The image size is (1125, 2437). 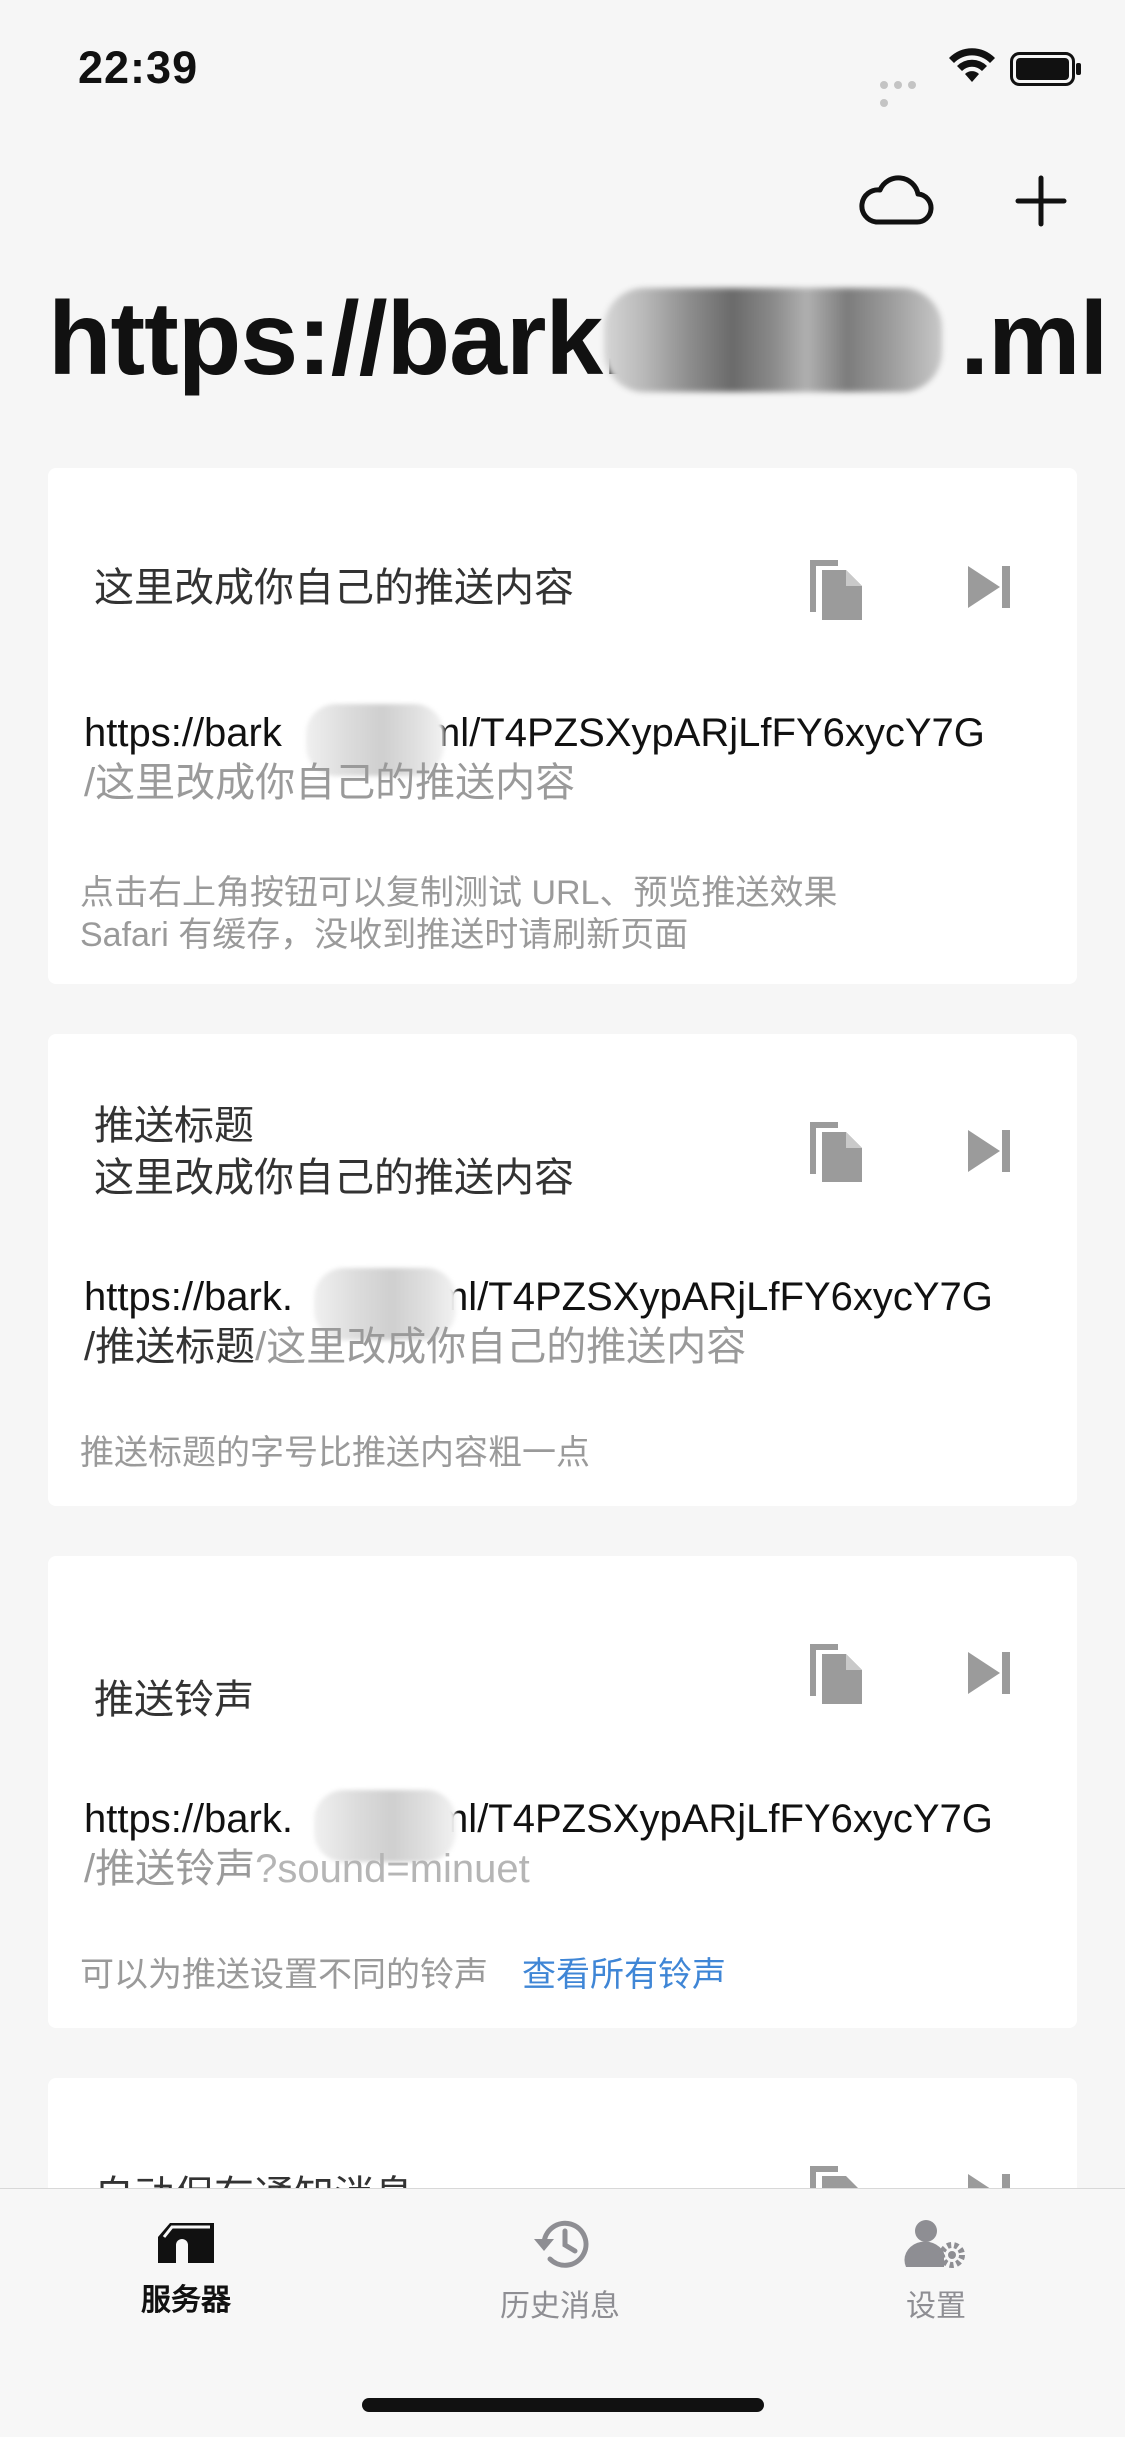 I want to click on tab-settings: 设置, so click(x=936, y=2271).